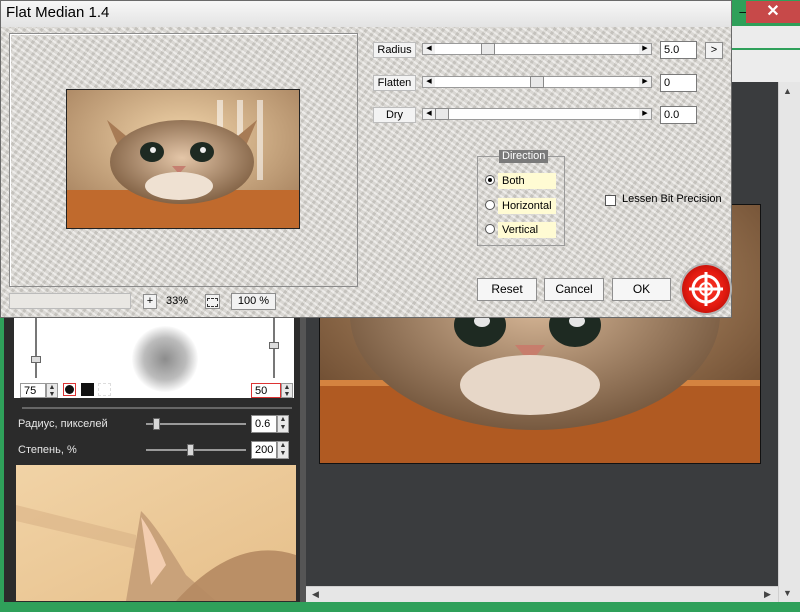  I want to click on brush-opacity-field: 50, so click(266, 390).